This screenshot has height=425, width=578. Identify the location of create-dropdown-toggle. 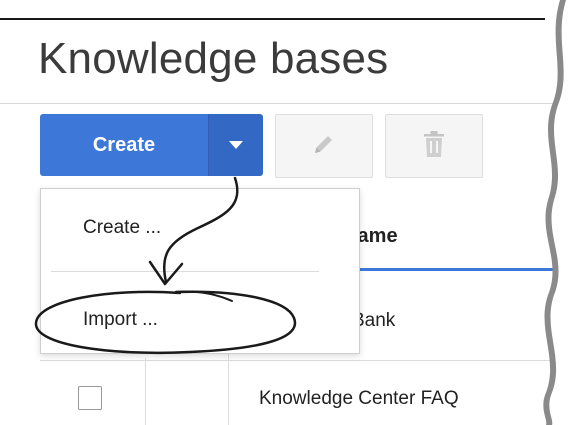
(235, 145).